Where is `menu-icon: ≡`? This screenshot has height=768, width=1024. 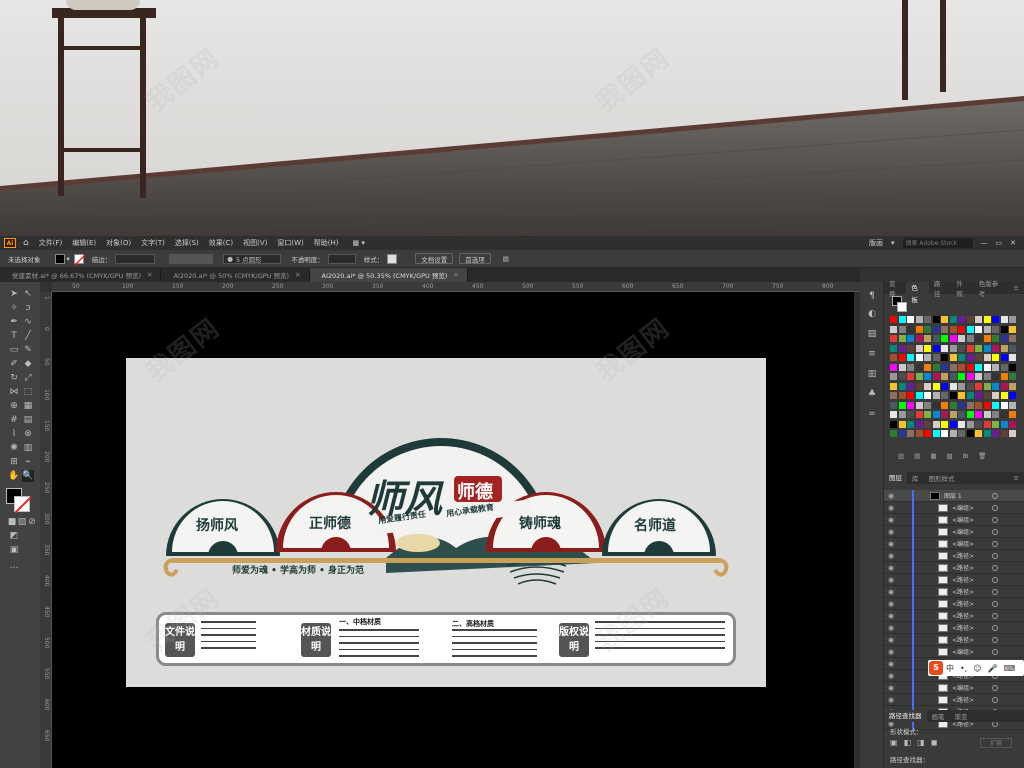 menu-icon: ≡ is located at coordinates (1016, 288).